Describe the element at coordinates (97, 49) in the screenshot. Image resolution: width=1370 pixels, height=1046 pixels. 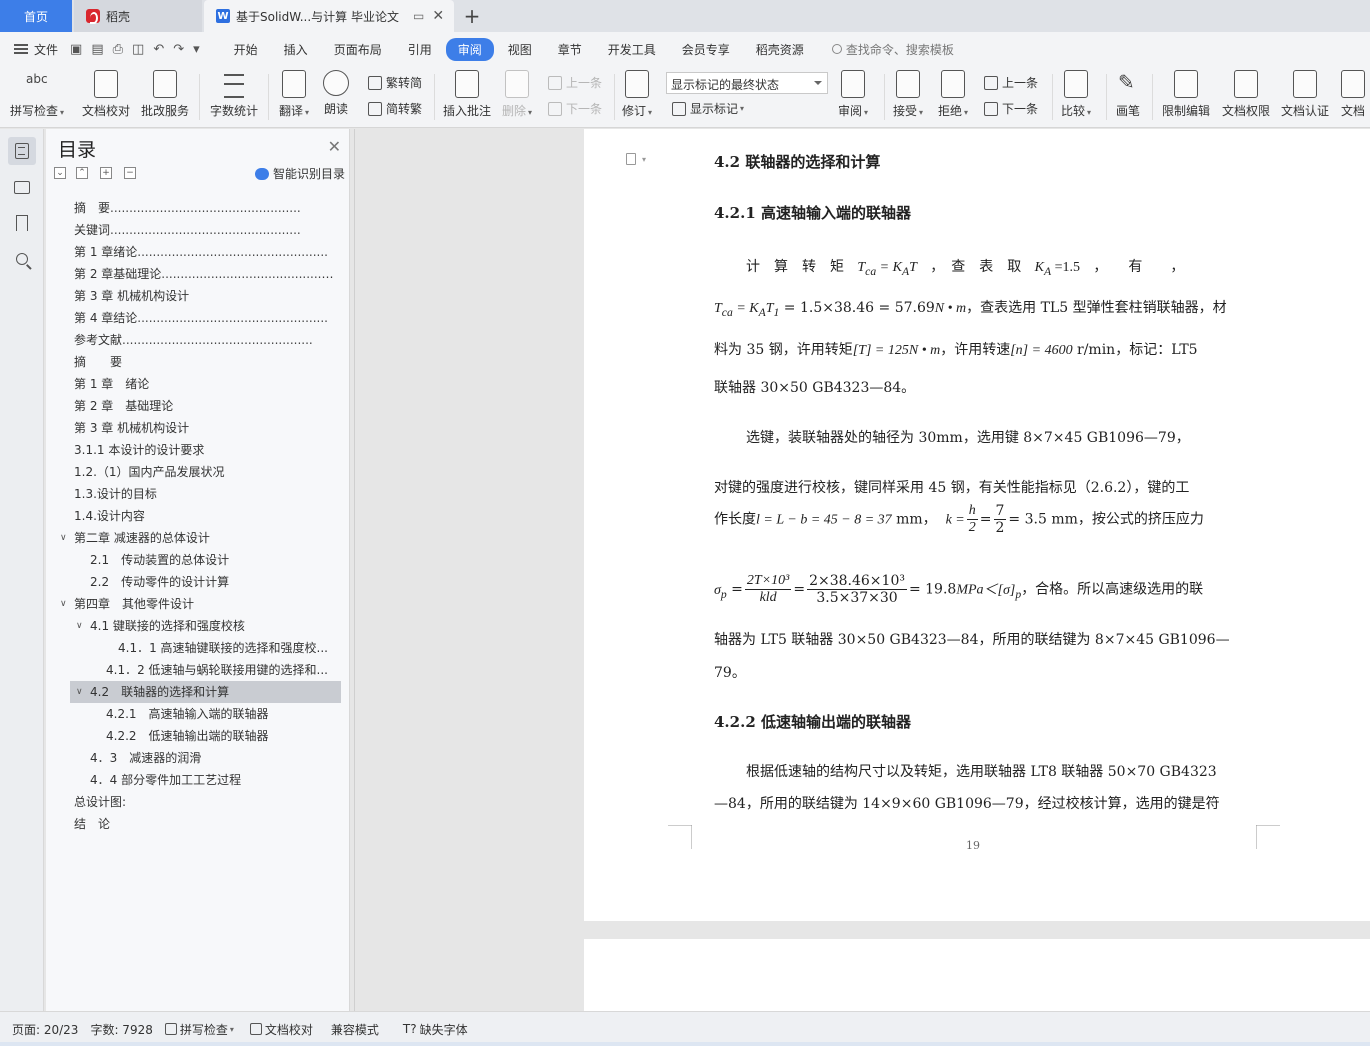
I see `export-pdf-icon: ▤` at that location.